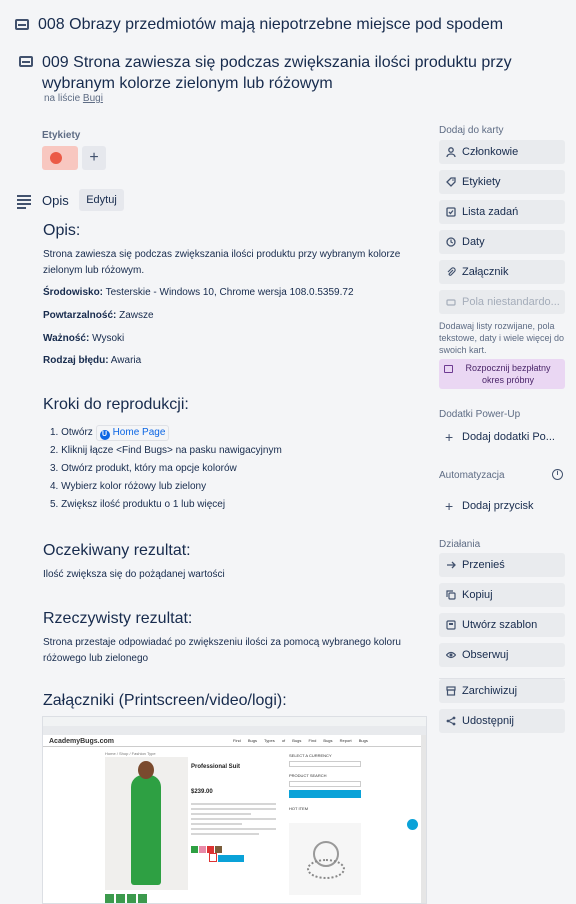  What do you see at coordinates (234, 721) in the screenshot?
I see `browser-tabbar` at bounding box center [234, 721].